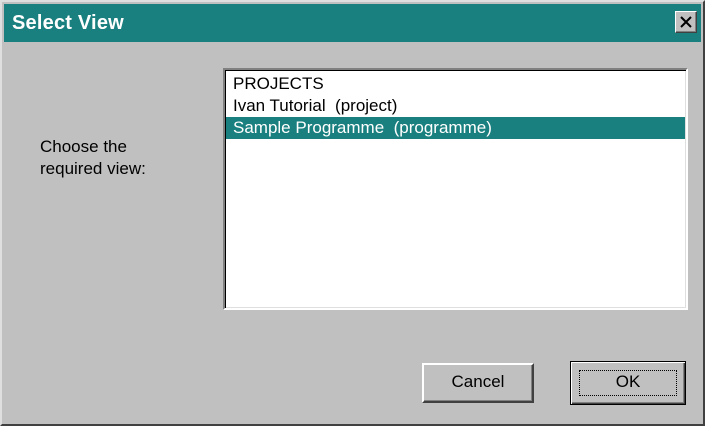 This screenshot has width=705, height=426. Describe the element at coordinates (352, 23) in the screenshot. I see `title-bar: Select View` at that location.